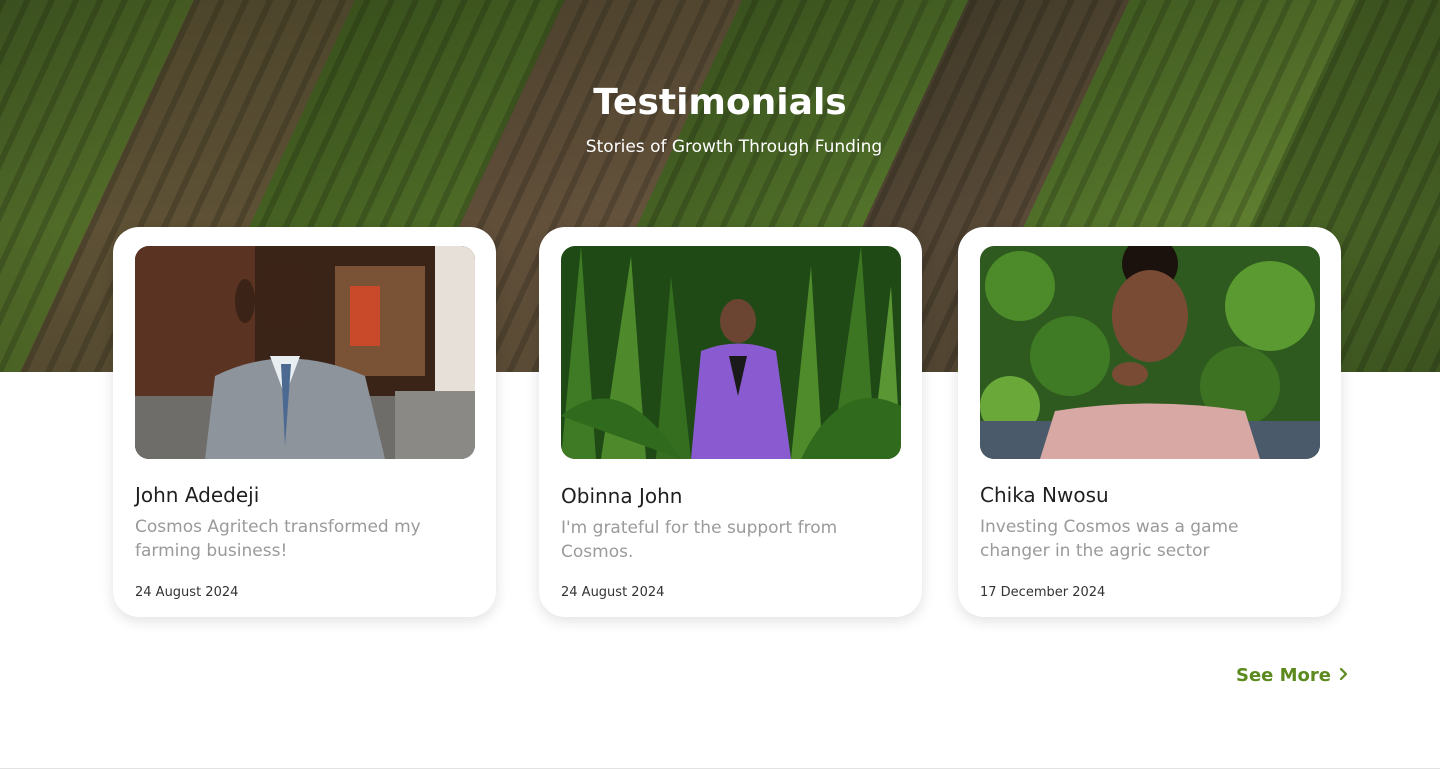 Image resolution: width=1440 pixels, height=770 pixels. I want to click on see-more-link: See More, so click(1292, 675).